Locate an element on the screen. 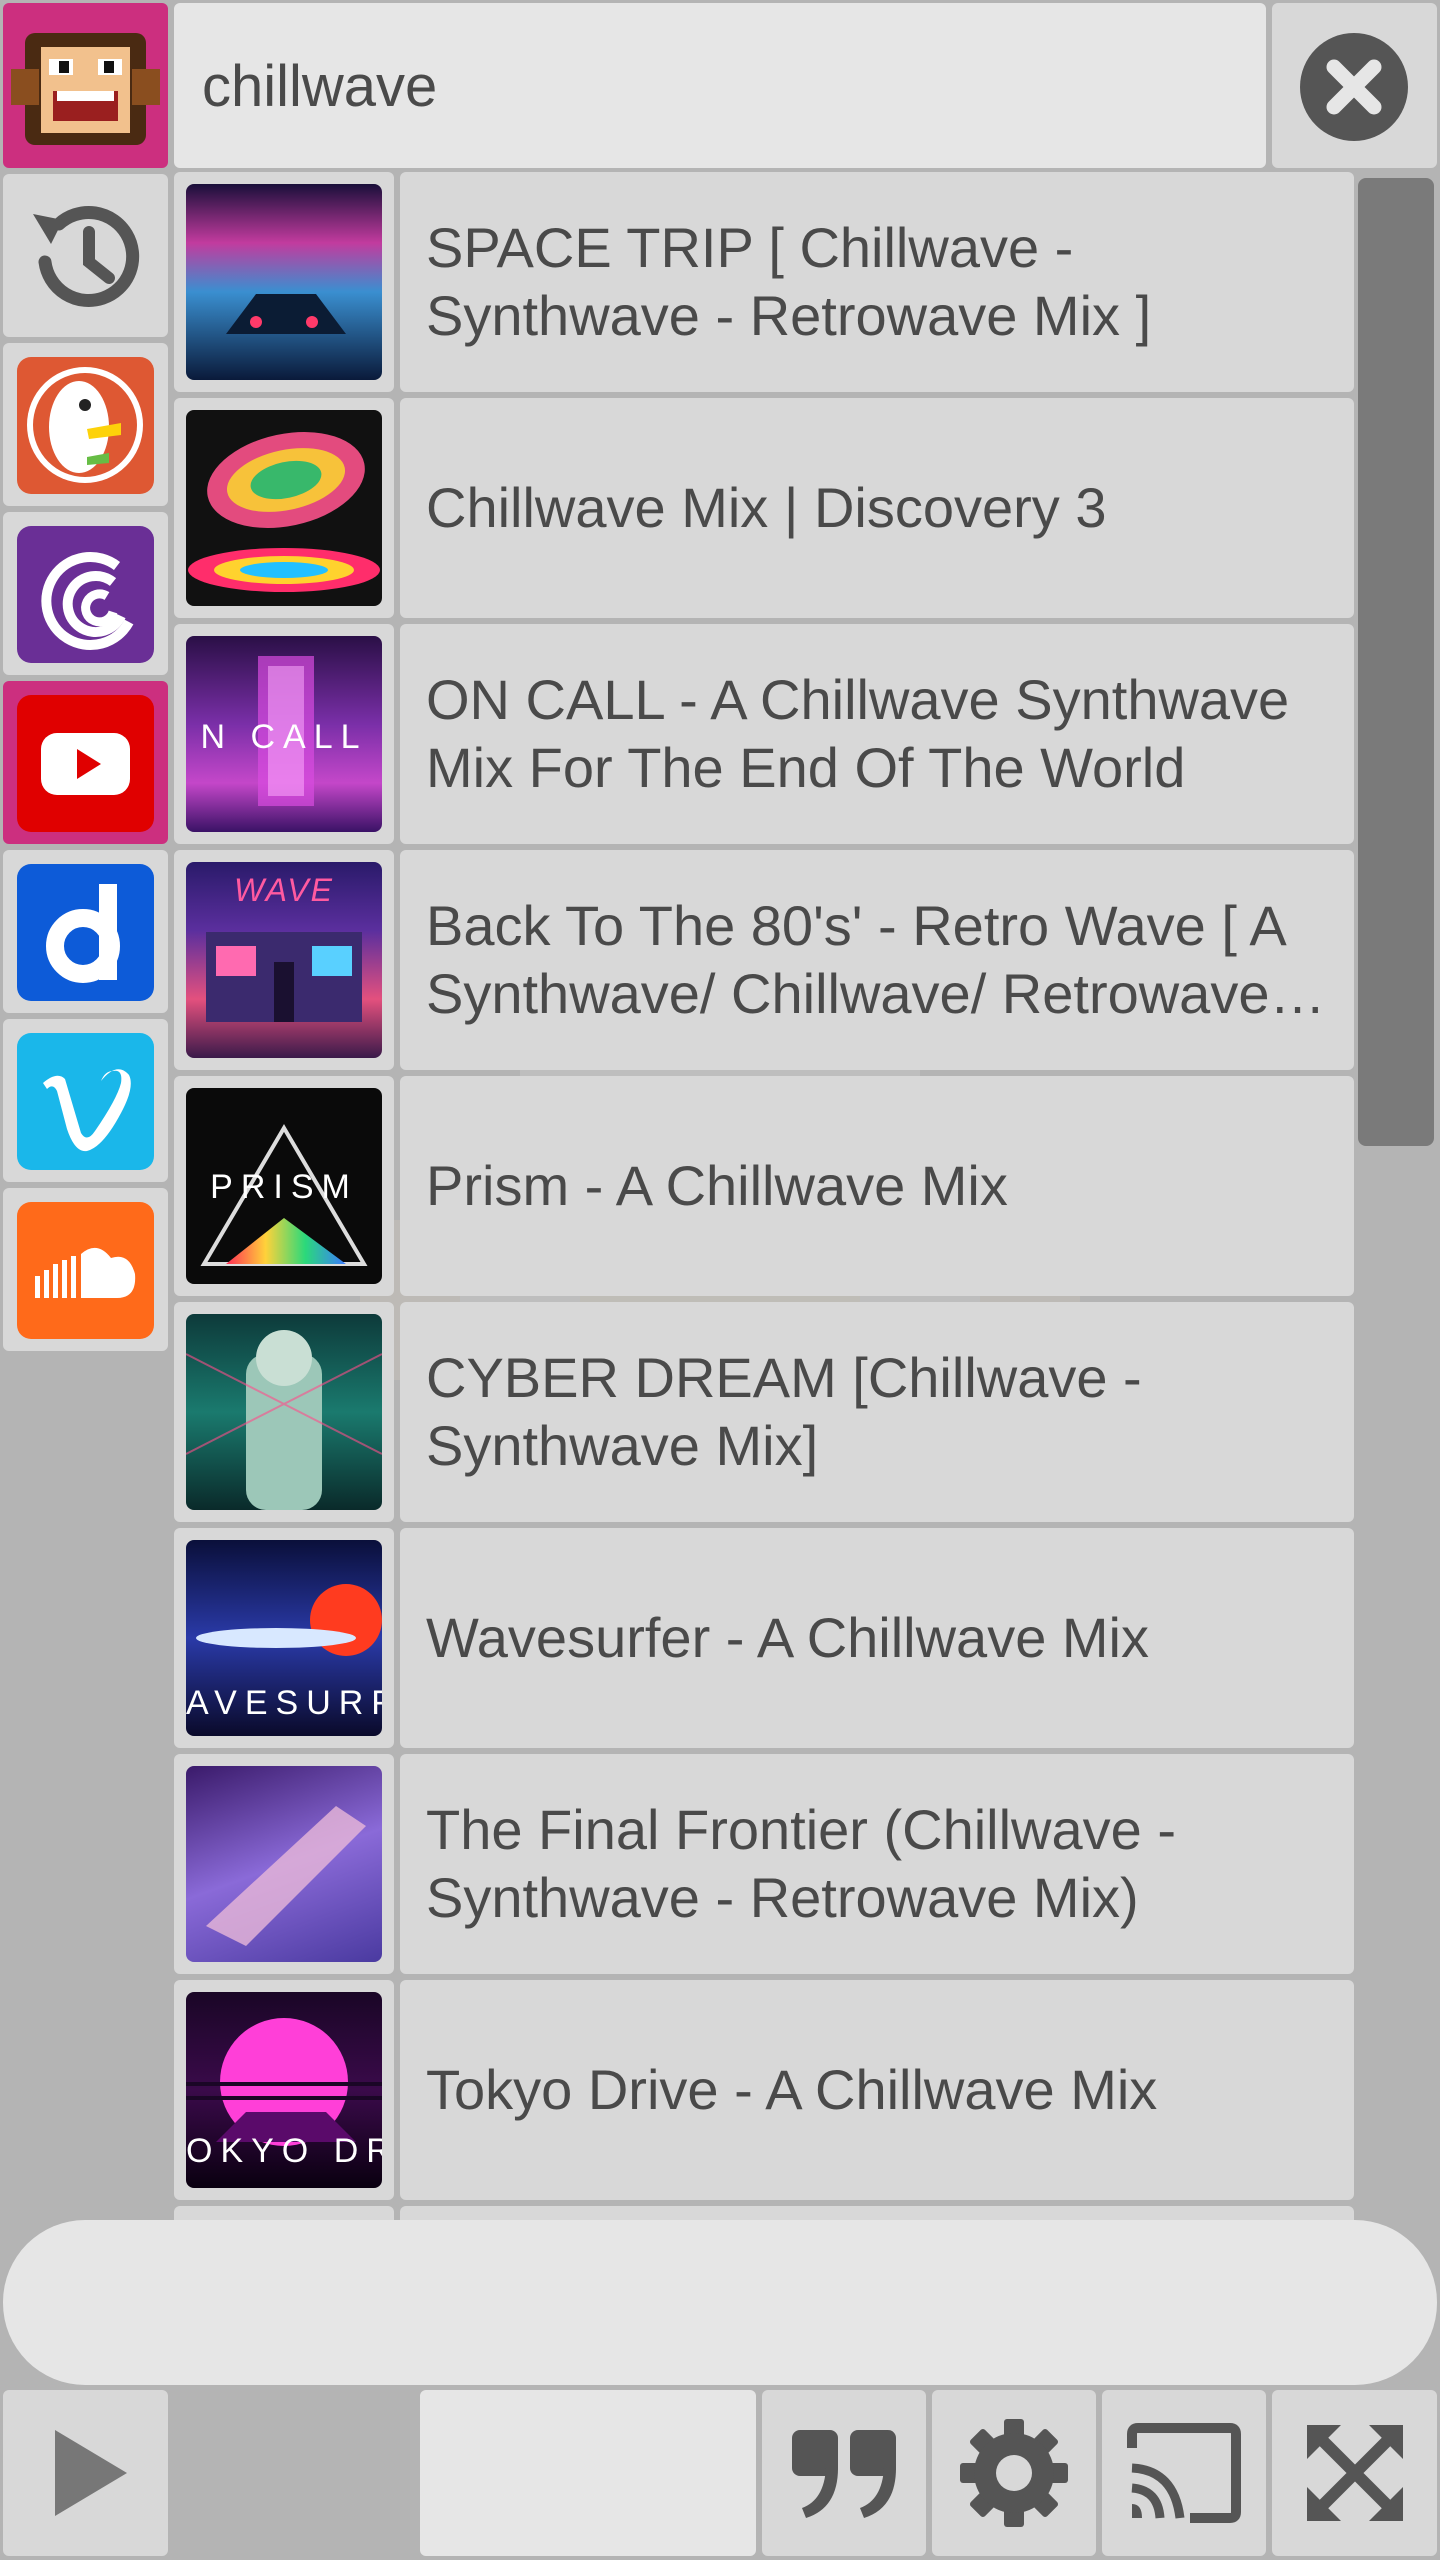 This screenshot has width=1440, height=2560. vimeo-icon is located at coordinates (85, 1101).